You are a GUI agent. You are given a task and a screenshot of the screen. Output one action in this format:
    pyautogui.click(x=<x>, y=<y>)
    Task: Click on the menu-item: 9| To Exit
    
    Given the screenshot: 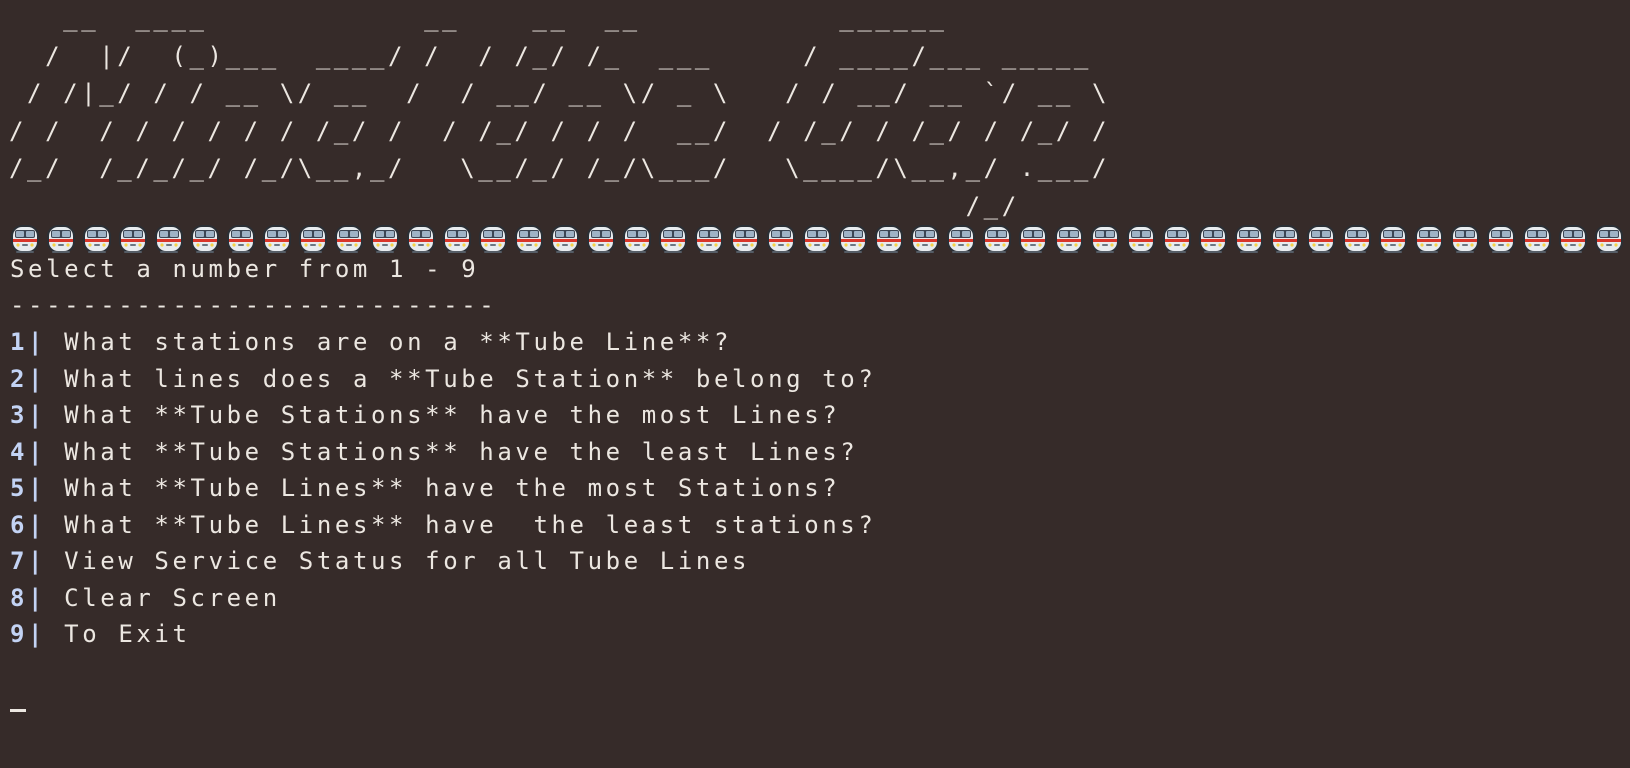 What is the action you would take?
    pyautogui.click(x=100, y=634)
    